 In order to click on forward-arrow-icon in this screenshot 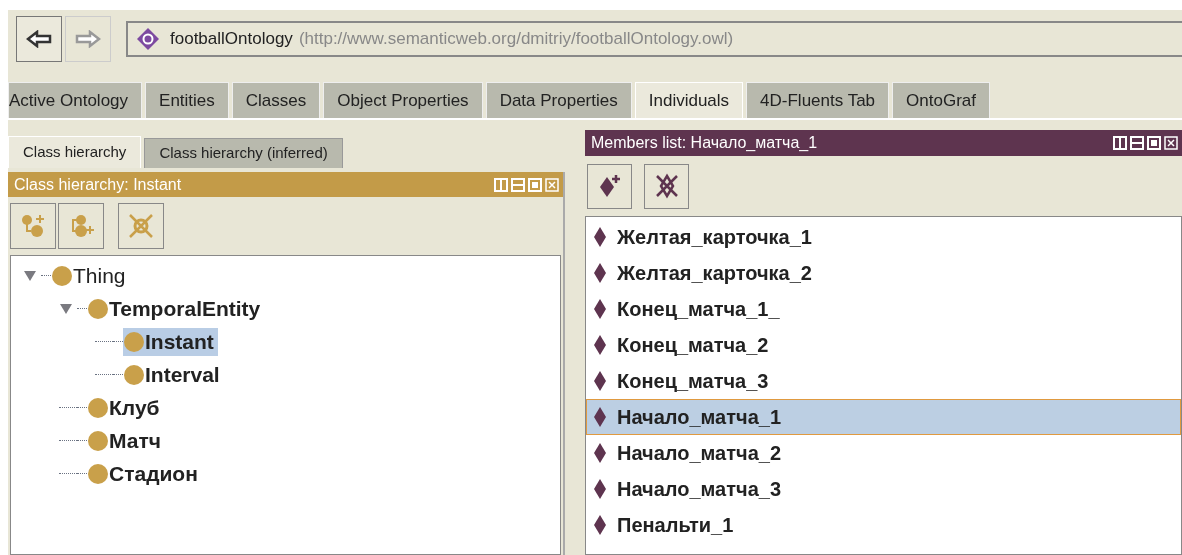, I will do `click(88, 39)`.